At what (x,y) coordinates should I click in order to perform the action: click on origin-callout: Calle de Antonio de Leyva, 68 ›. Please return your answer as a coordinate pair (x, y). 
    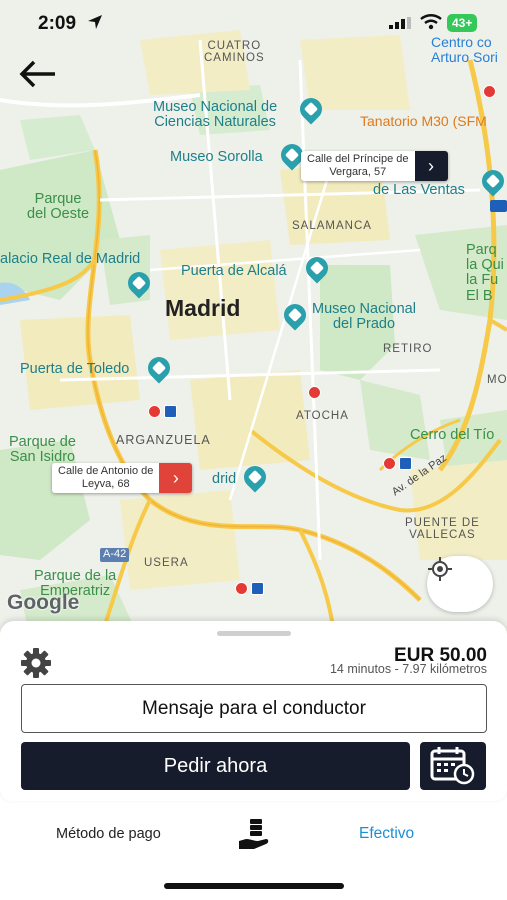
    Looking at the image, I should click on (122, 478).